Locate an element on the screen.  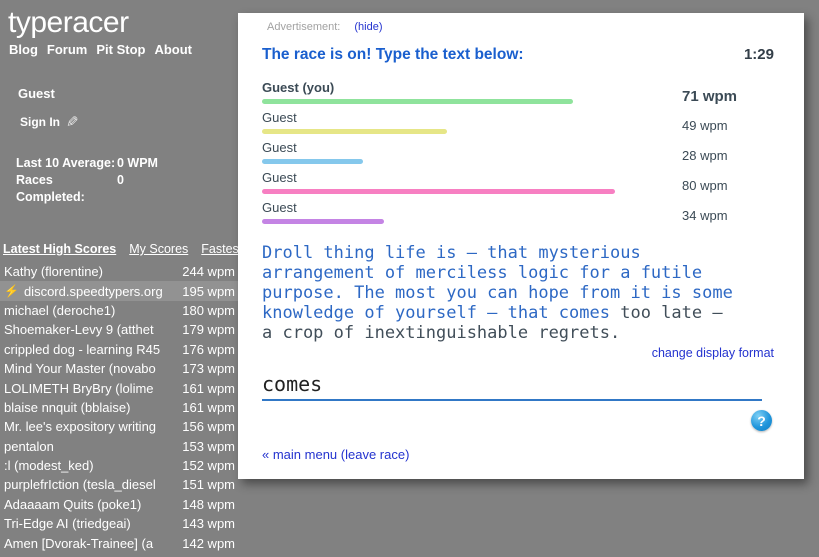
stat-label: Last 10 Average: is located at coordinates (66, 163).